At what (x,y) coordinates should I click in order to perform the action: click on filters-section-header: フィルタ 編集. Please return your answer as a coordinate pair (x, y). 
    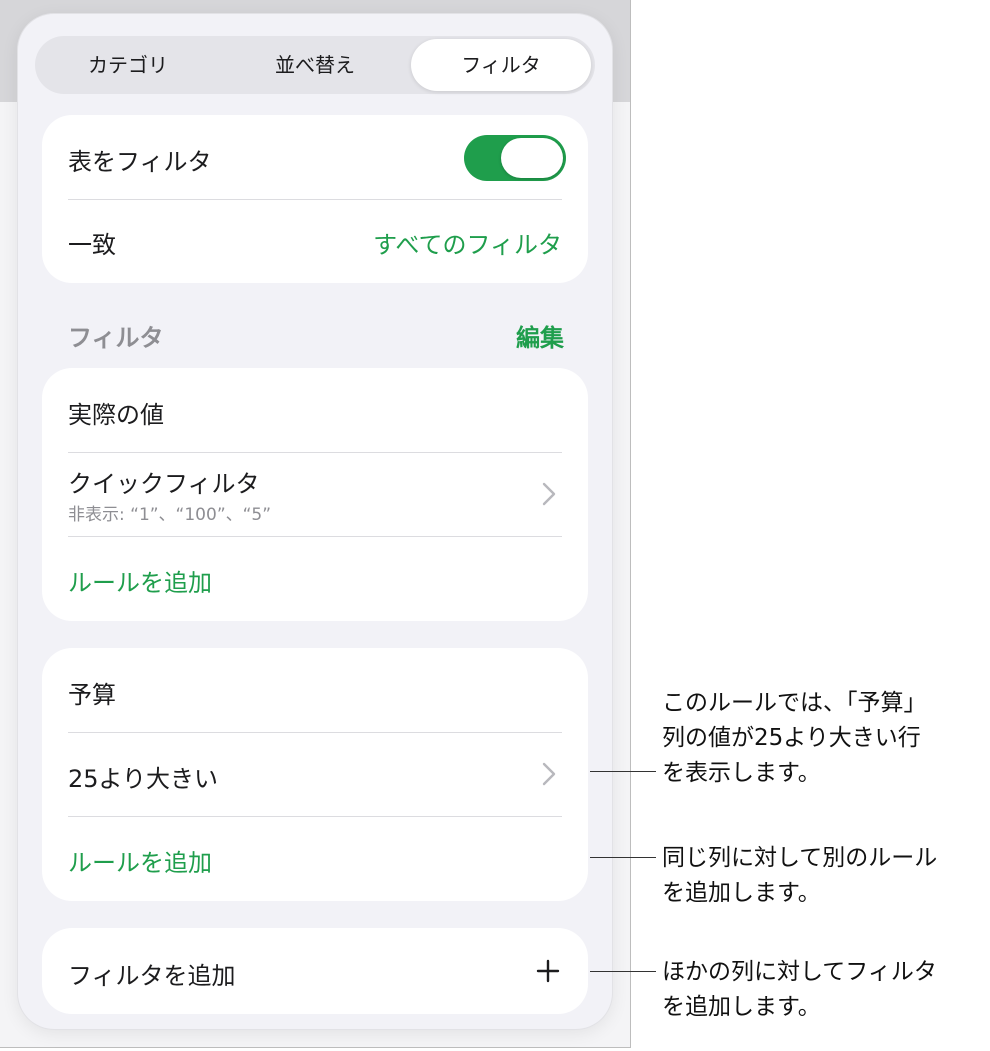
    Looking at the image, I should click on (316, 335).